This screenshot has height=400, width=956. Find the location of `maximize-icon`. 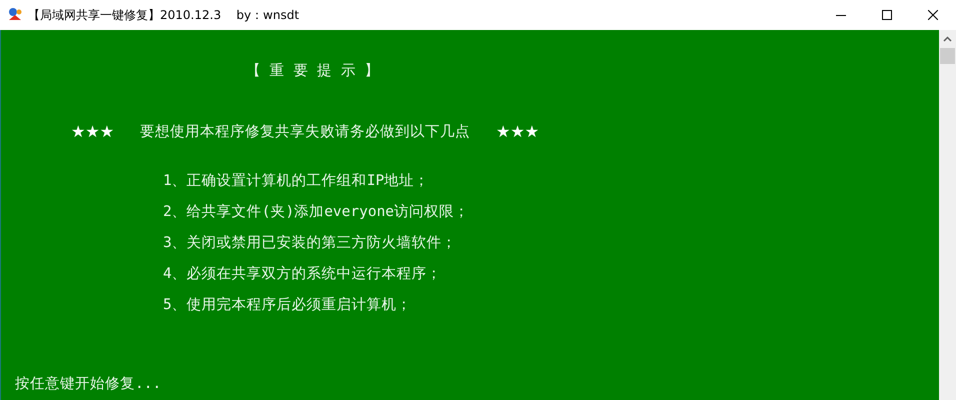

maximize-icon is located at coordinates (887, 15).